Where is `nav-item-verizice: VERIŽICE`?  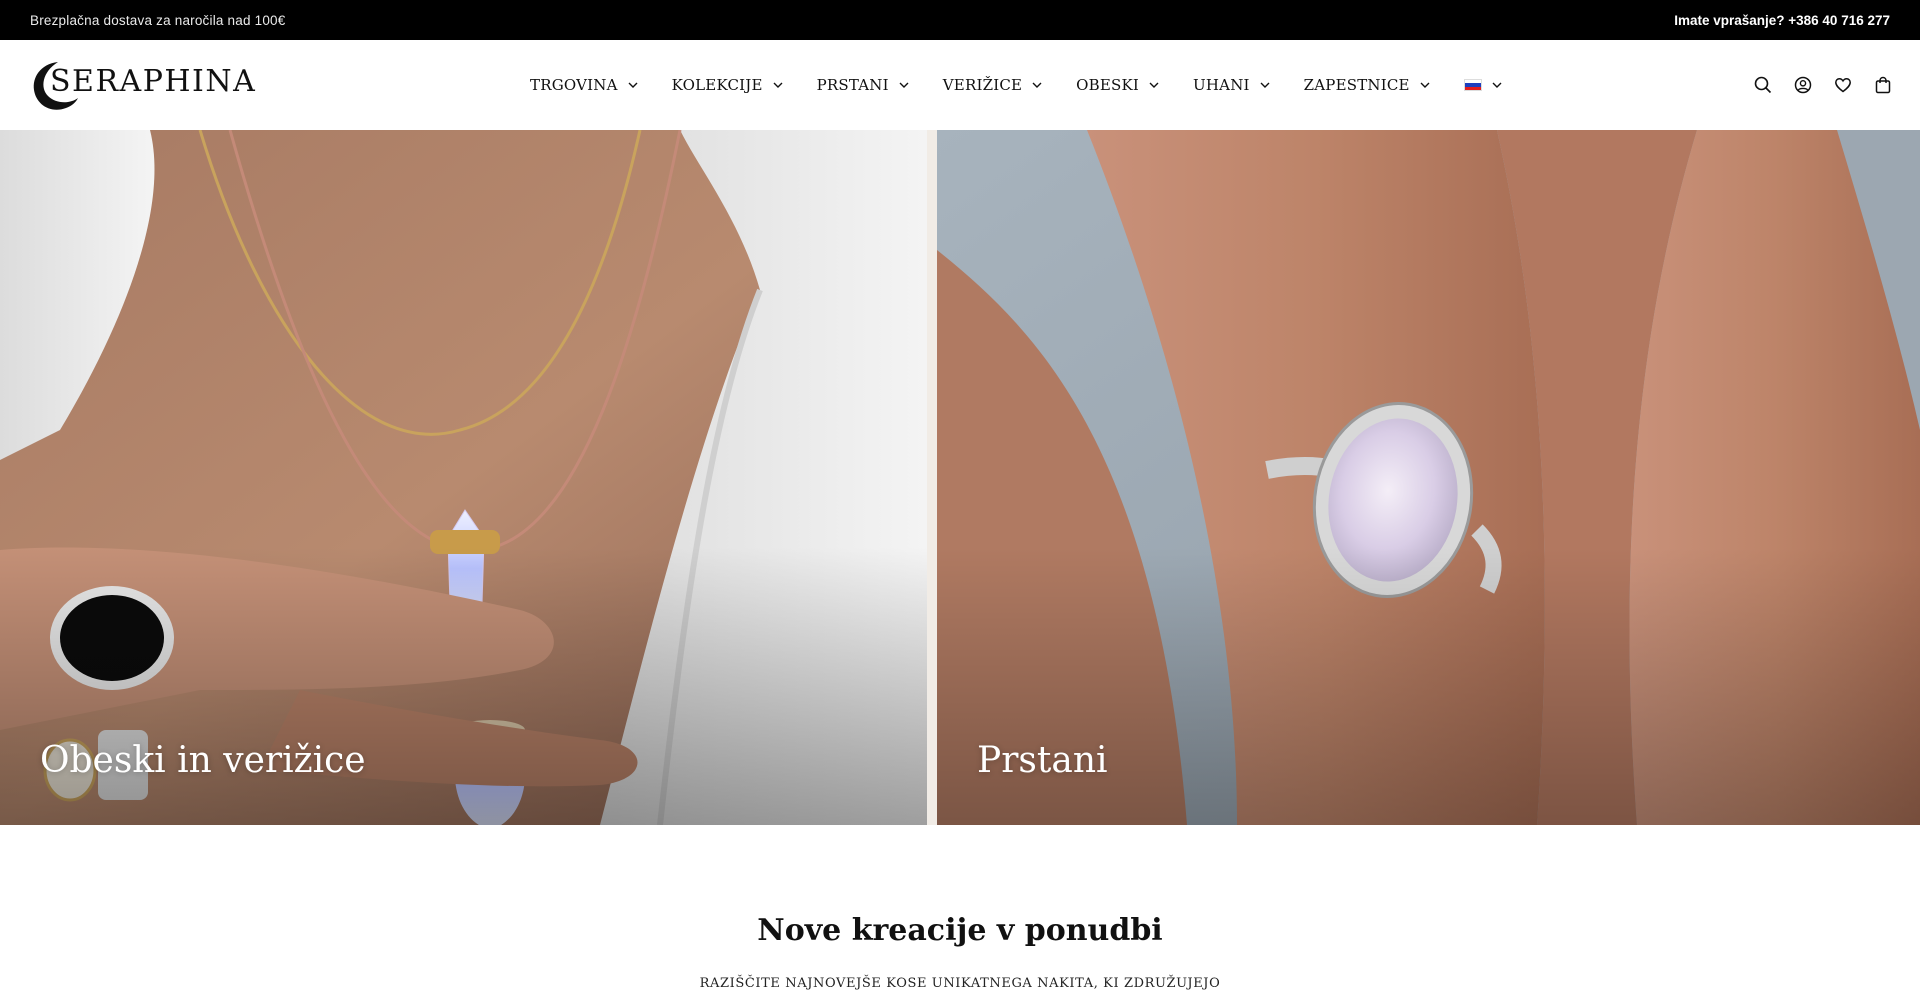 nav-item-verizice: VERIŽICE is located at coordinates (992, 85).